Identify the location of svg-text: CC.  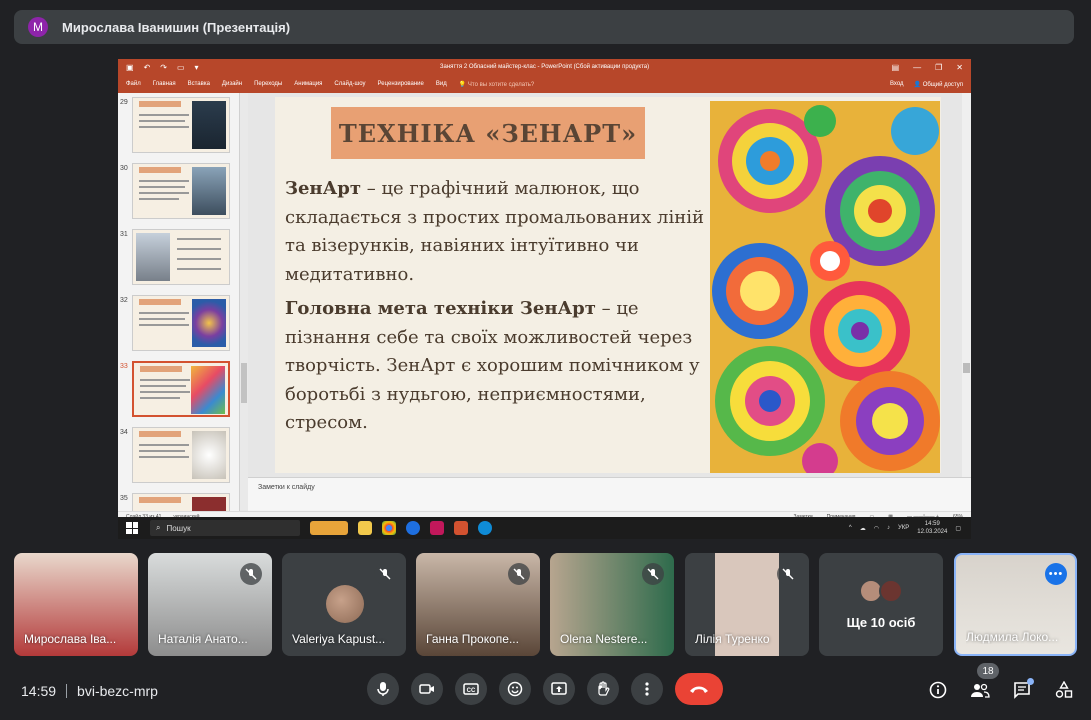
(471, 691).